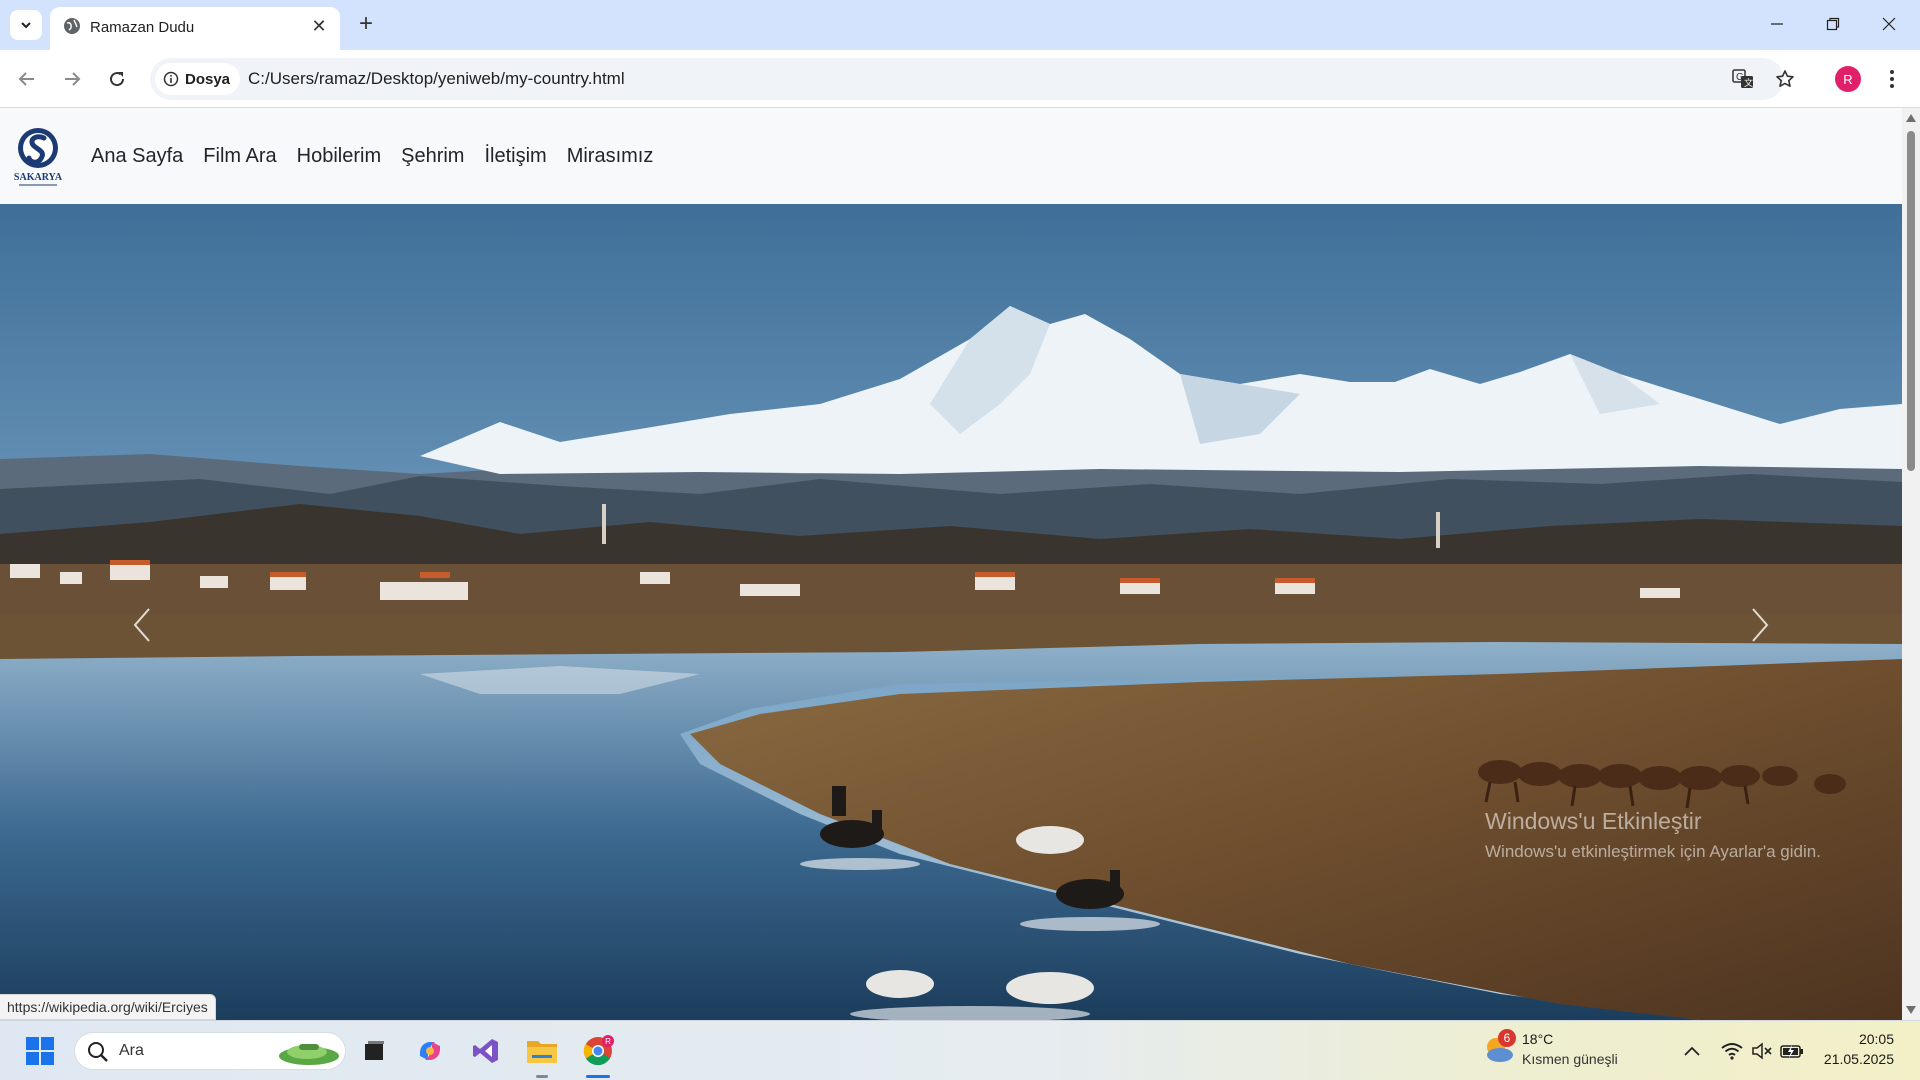 The width and height of the screenshot is (1920, 1080). Describe the element at coordinates (72, 26) in the screenshot. I see `globe-icon` at that location.